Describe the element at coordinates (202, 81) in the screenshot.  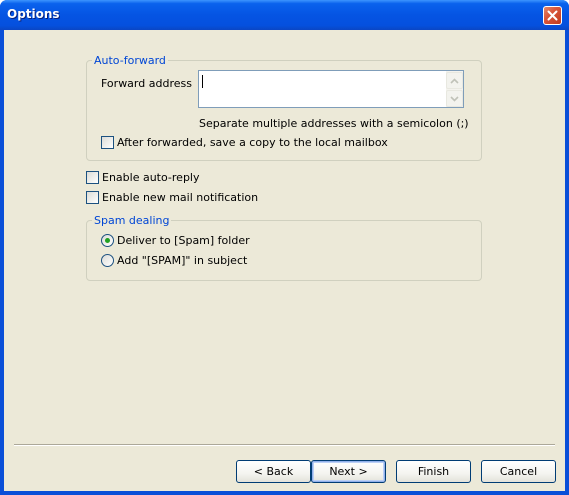
I see `text-caret` at that location.